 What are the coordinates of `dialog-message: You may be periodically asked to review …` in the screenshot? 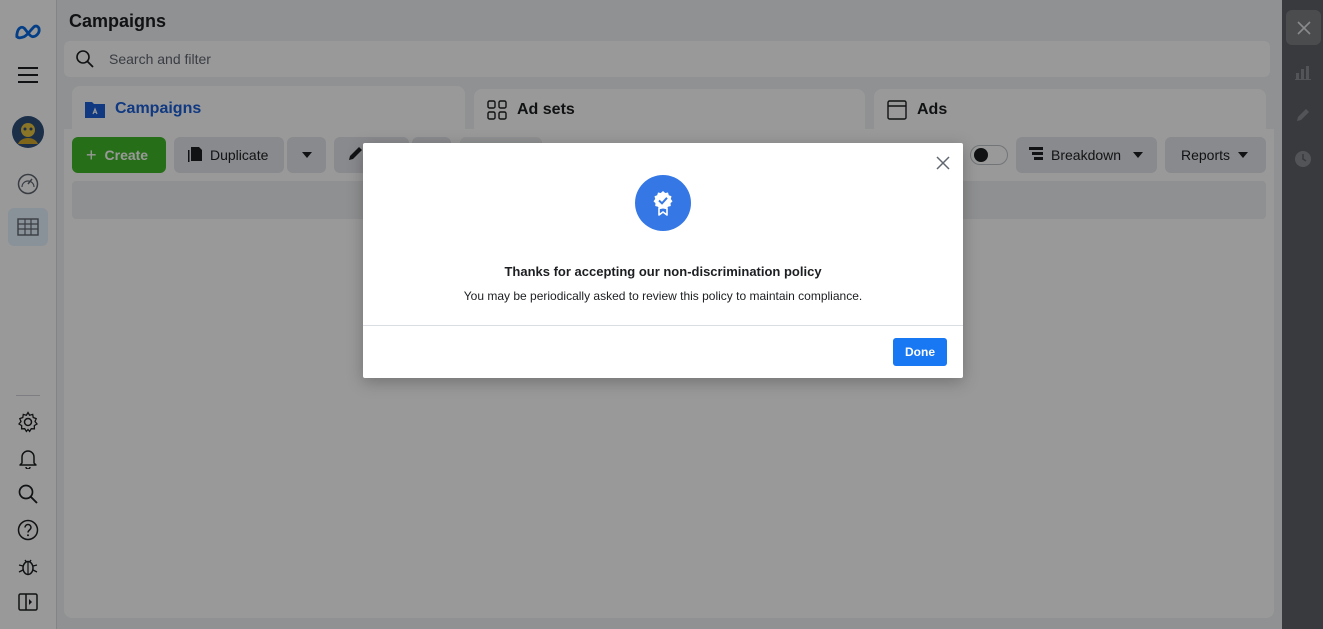 It's located at (663, 296).